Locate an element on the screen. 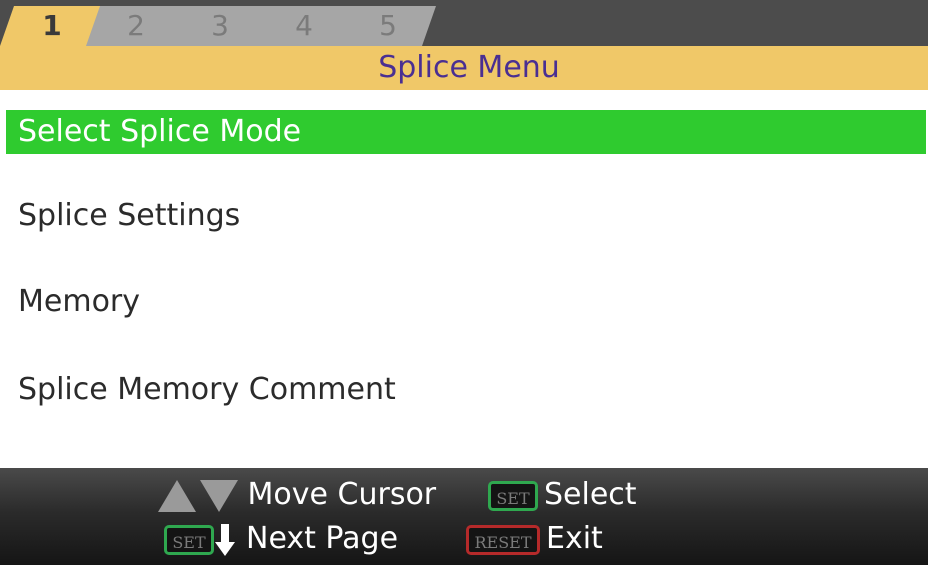 The image size is (928, 565). next-page-label: Next Page is located at coordinates (322, 538).